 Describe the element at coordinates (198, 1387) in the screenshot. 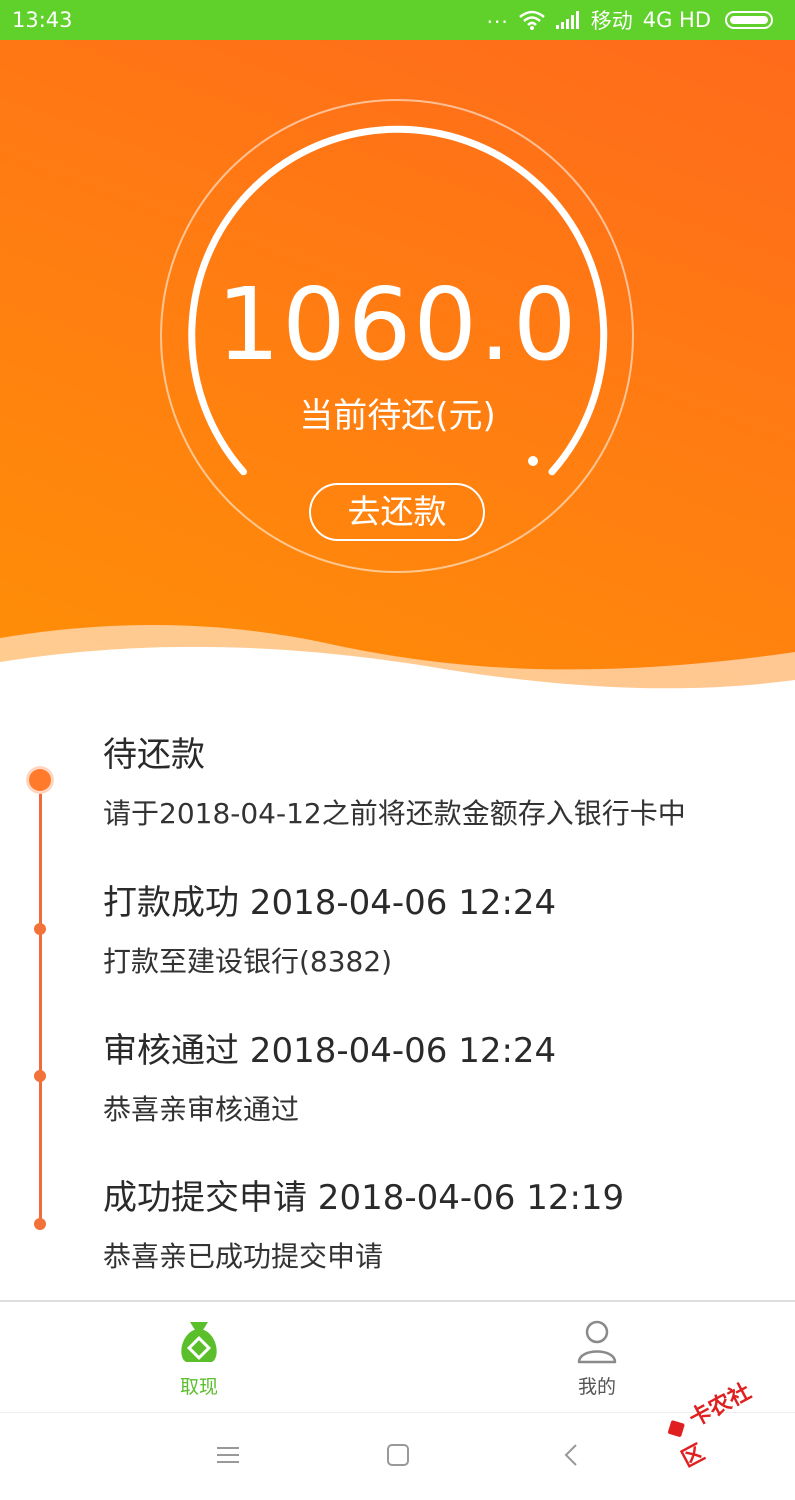

I see `tab-withdraw-label: 取现` at that location.